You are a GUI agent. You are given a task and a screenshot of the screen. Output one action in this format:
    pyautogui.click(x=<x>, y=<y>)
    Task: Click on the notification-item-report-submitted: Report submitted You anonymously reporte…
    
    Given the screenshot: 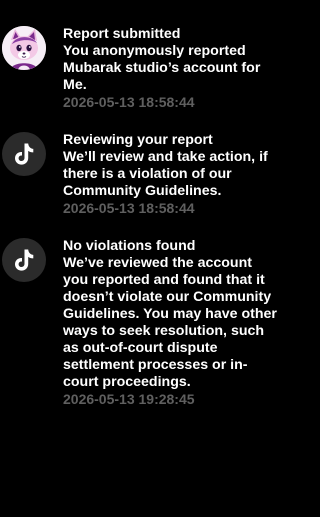 What is the action you would take?
    pyautogui.click(x=144, y=68)
    